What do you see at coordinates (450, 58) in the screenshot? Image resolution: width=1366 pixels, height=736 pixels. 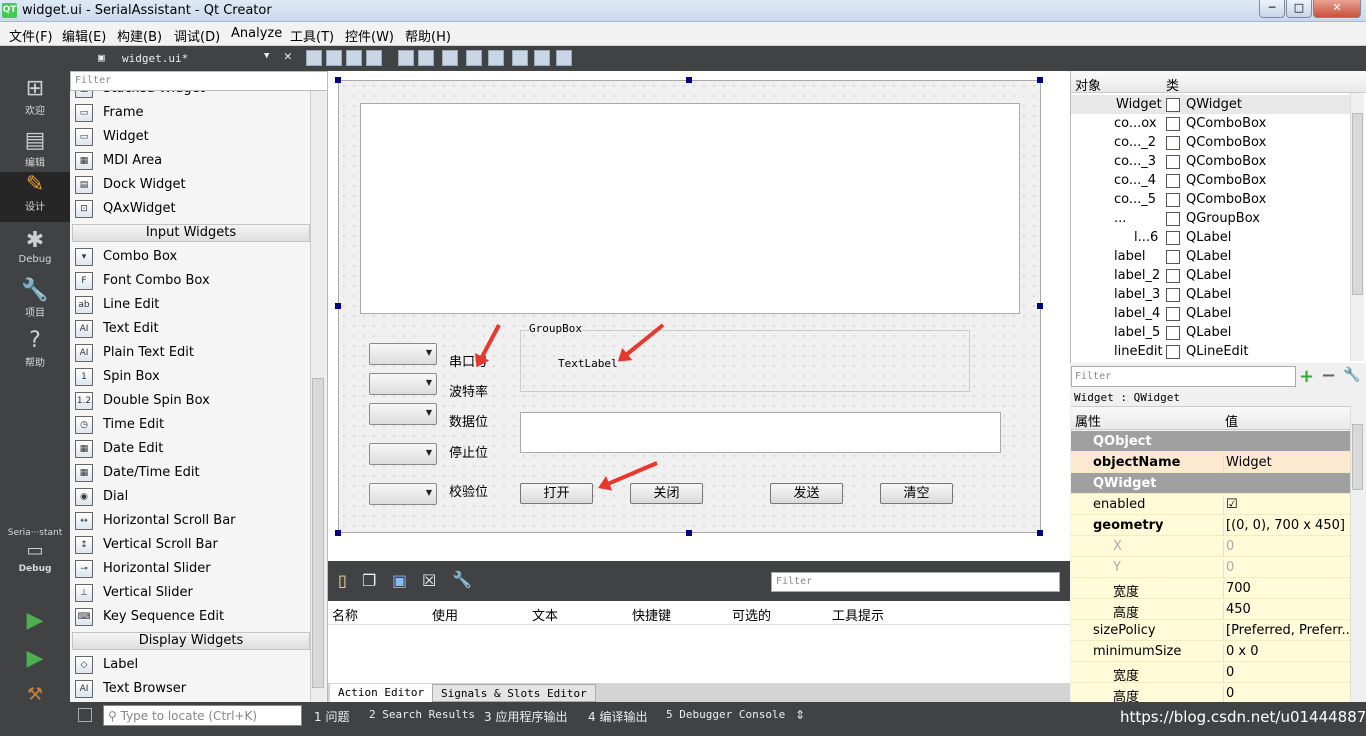 I see `splitter-horizontal-icon` at bounding box center [450, 58].